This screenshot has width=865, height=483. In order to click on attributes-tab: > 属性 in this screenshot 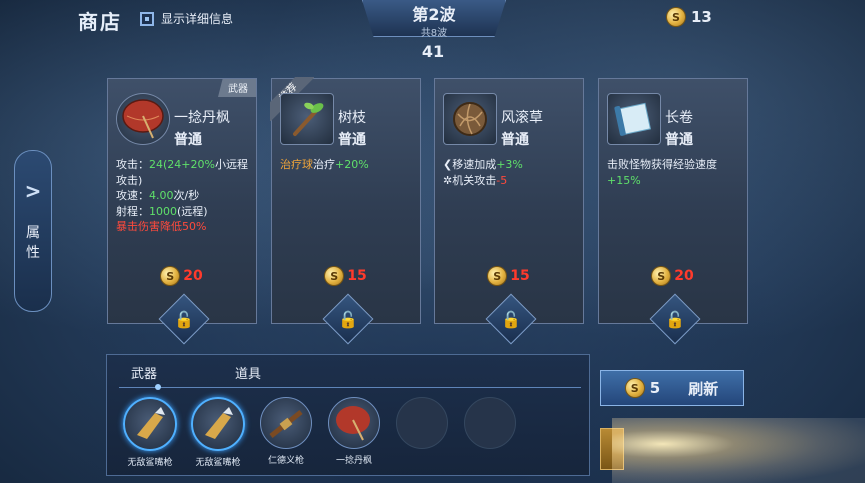, I will do `click(33, 231)`.